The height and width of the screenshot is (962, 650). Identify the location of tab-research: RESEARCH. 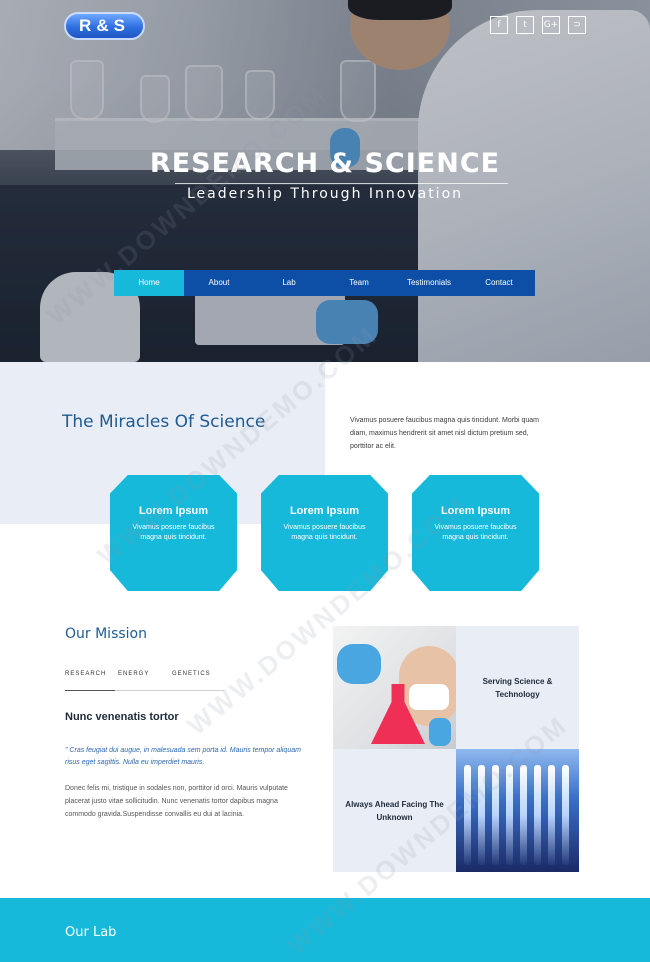
(91, 674).